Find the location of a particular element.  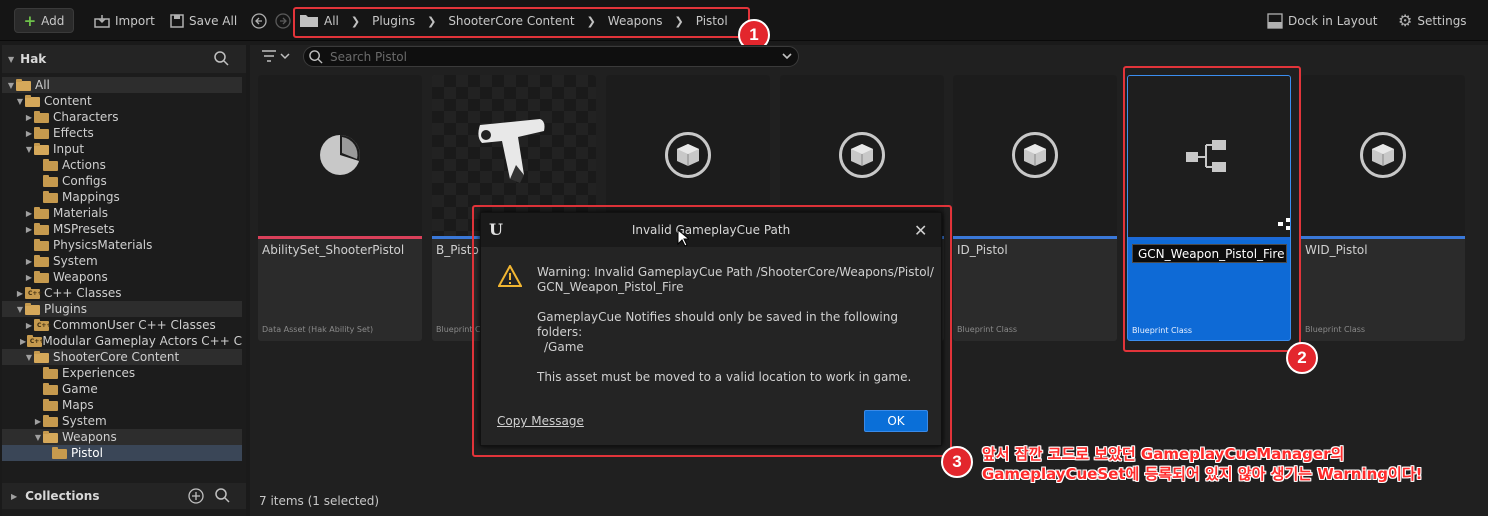

tree-item: Pistol is located at coordinates (122, 453).